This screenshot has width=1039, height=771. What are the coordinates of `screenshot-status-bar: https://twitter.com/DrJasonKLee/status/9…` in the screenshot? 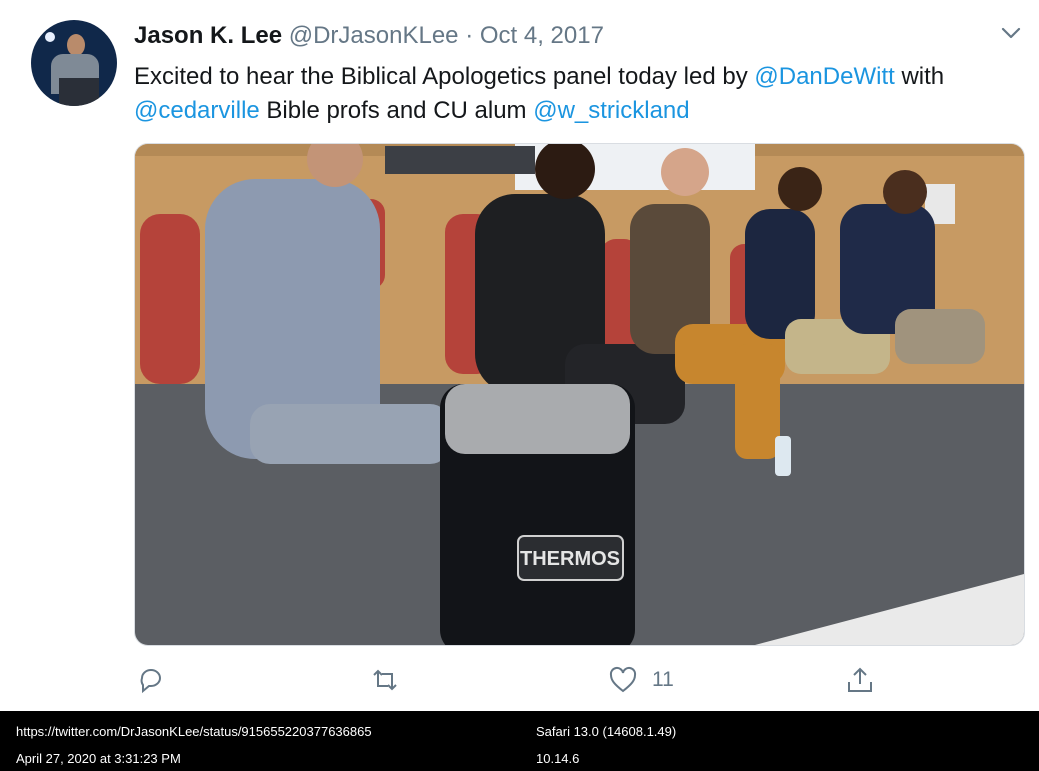 It's located at (519, 741).